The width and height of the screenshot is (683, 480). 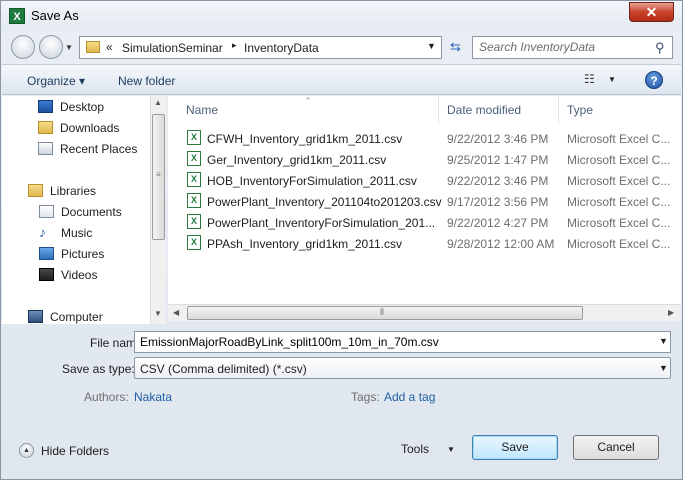 I want to click on authors-field: Nakata, so click(x=153, y=397).